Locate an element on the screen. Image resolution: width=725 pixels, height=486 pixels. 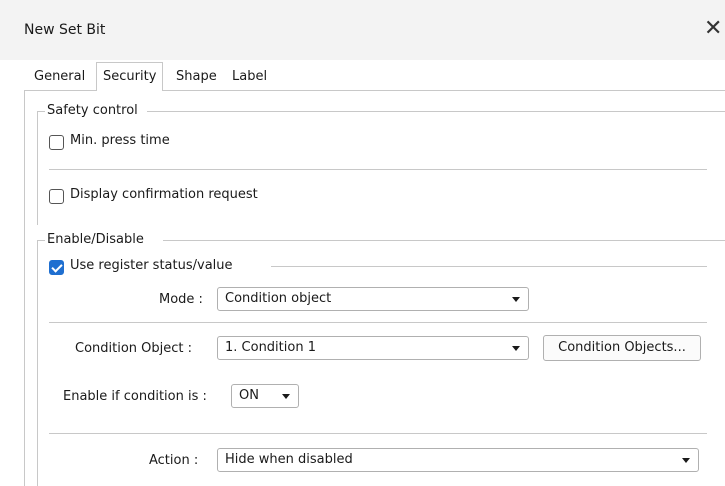
enable-if-condition-select: ON is located at coordinates (265, 396).